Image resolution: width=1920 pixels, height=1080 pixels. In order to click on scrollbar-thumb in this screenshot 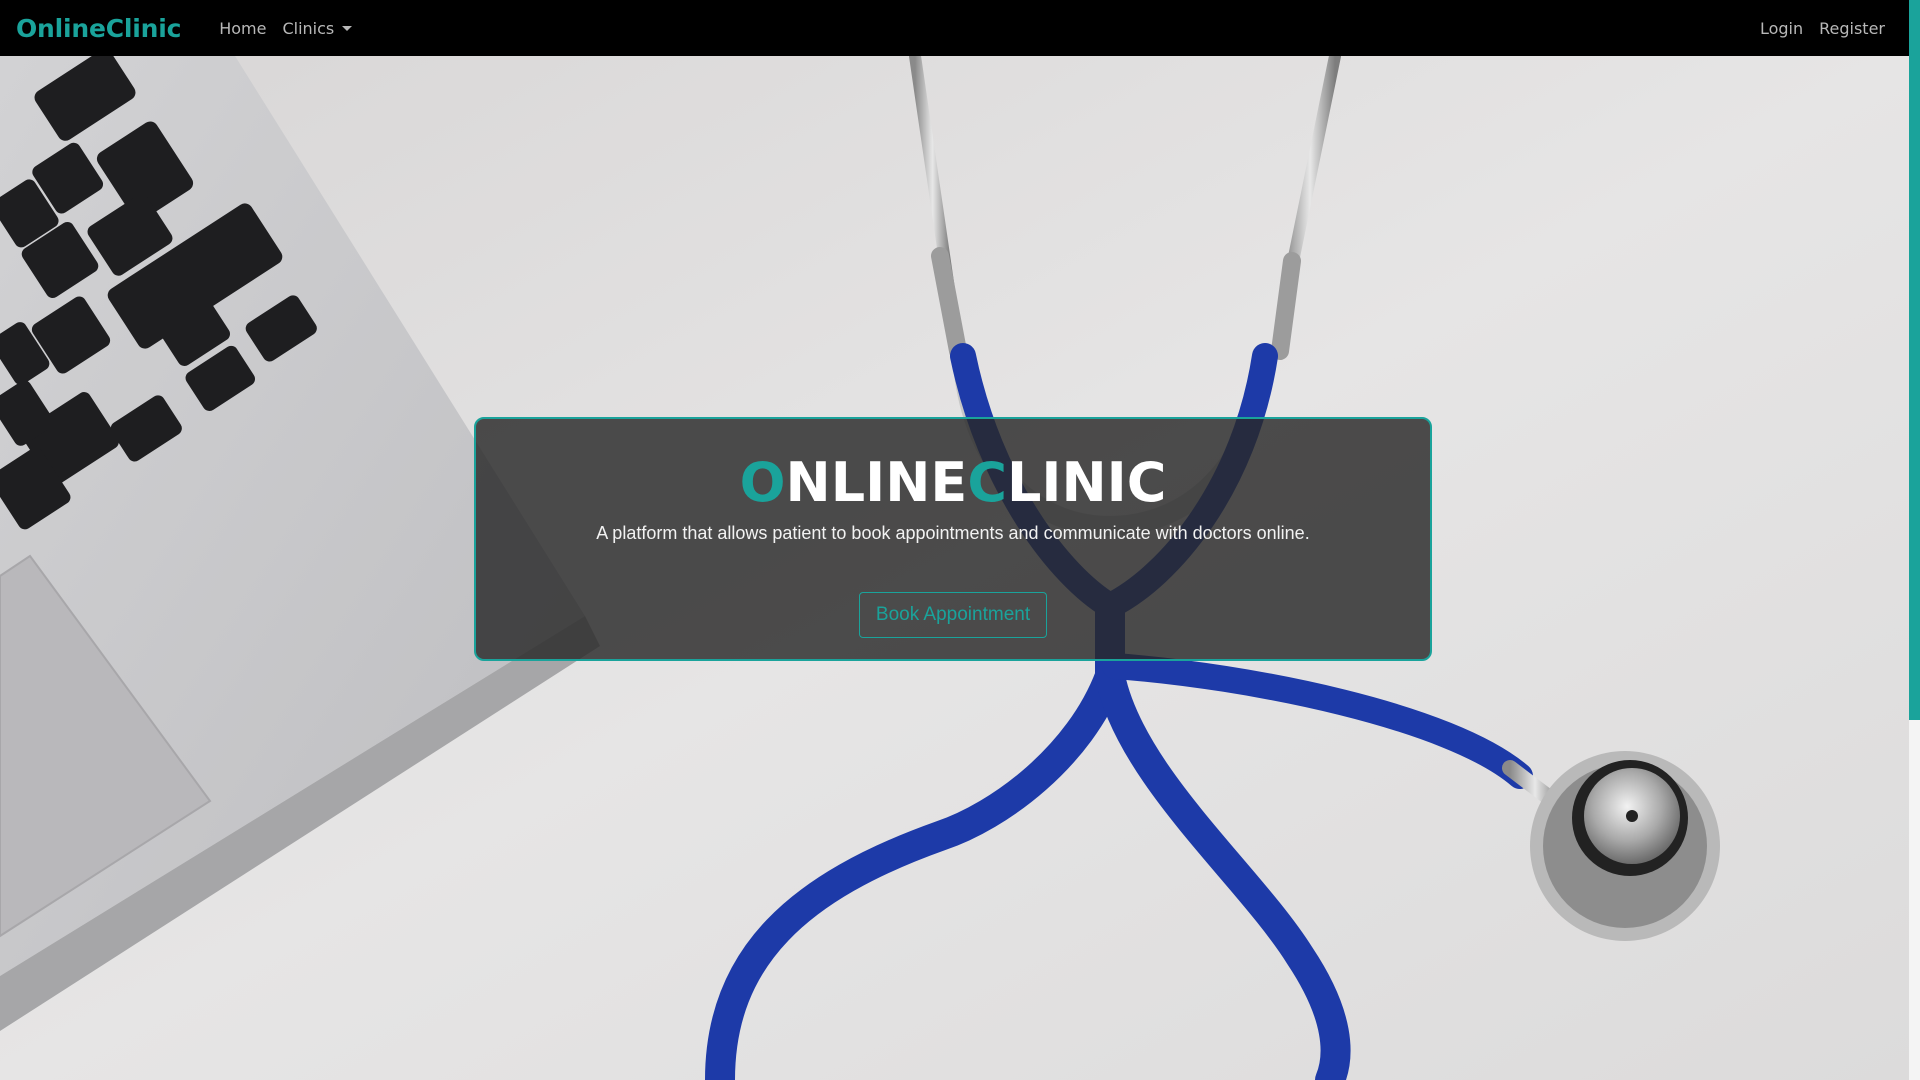, I will do `click(1914, 360)`.